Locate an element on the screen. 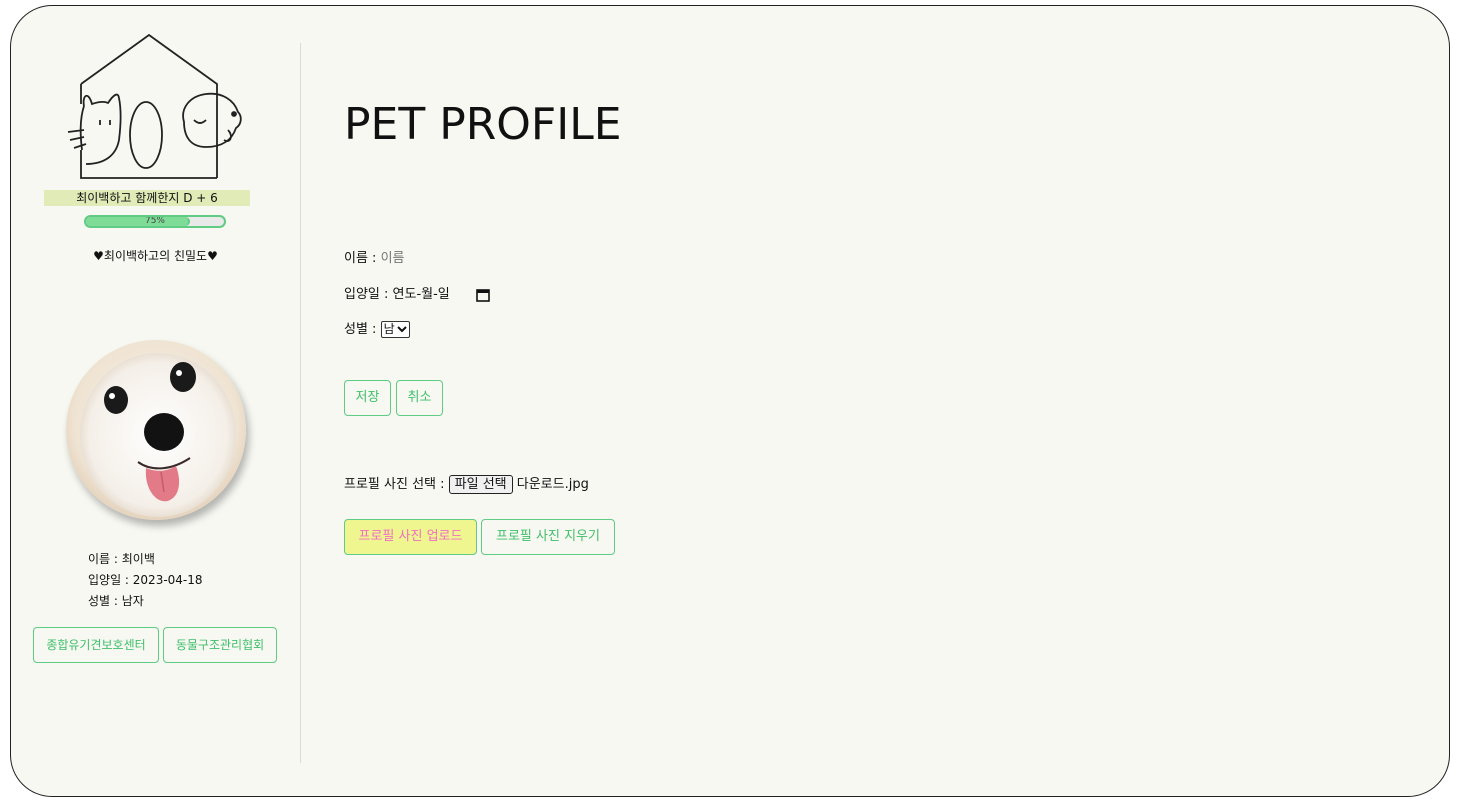 This screenshot has height=805, width=1461. file-select-button: 파일 선택 is located at coordinates (480, 484).